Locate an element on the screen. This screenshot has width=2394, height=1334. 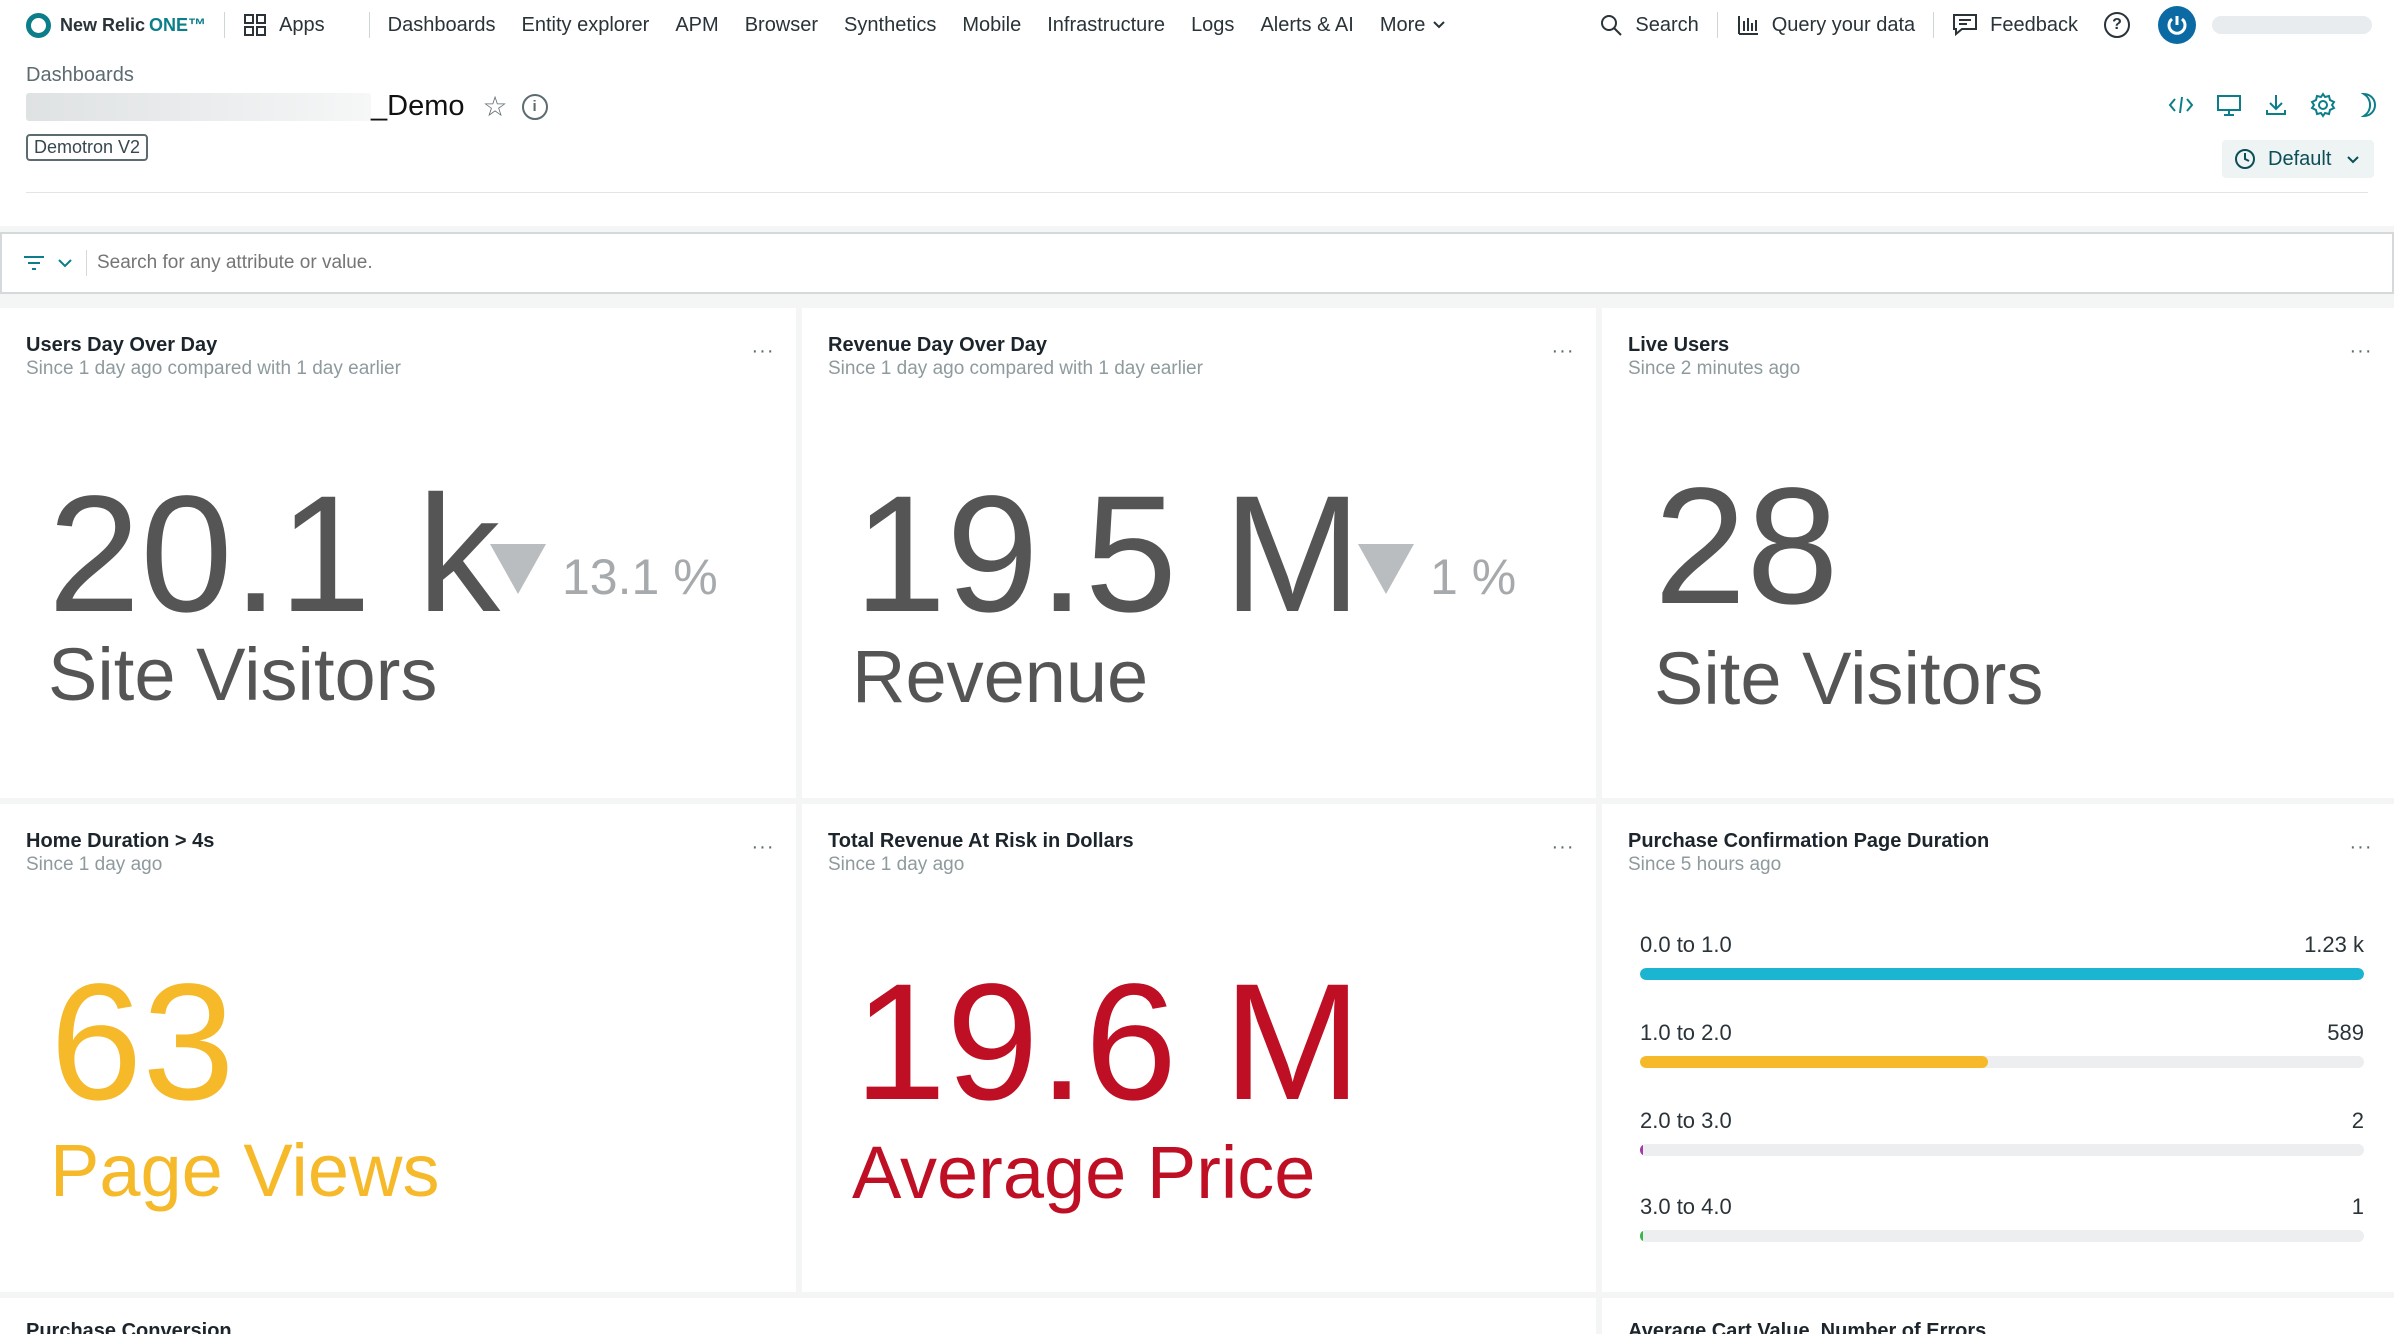
billboard-label: Average Price is located at coordinates (1084, 1172).